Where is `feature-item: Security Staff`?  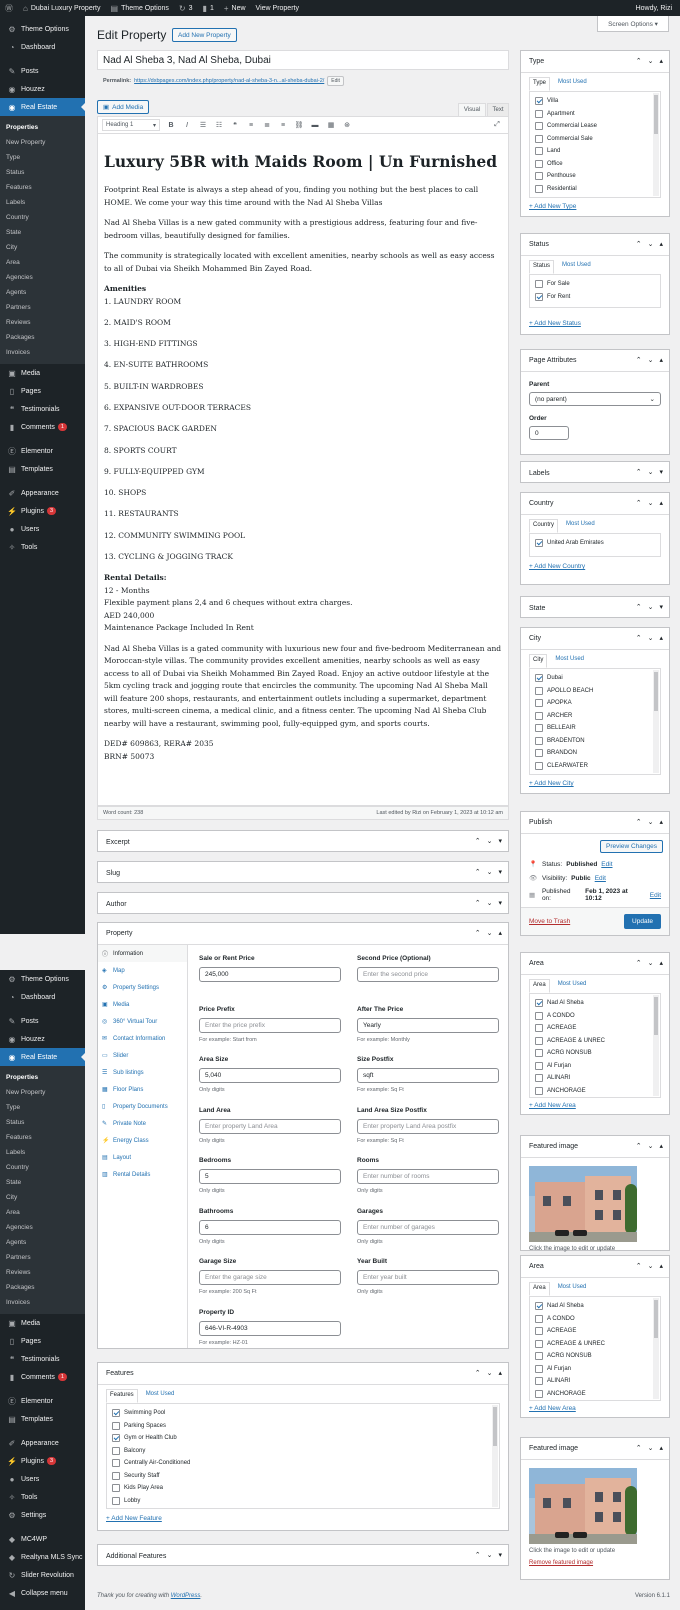
feature-item: Security Staff is located at coordinates (303, 1476).